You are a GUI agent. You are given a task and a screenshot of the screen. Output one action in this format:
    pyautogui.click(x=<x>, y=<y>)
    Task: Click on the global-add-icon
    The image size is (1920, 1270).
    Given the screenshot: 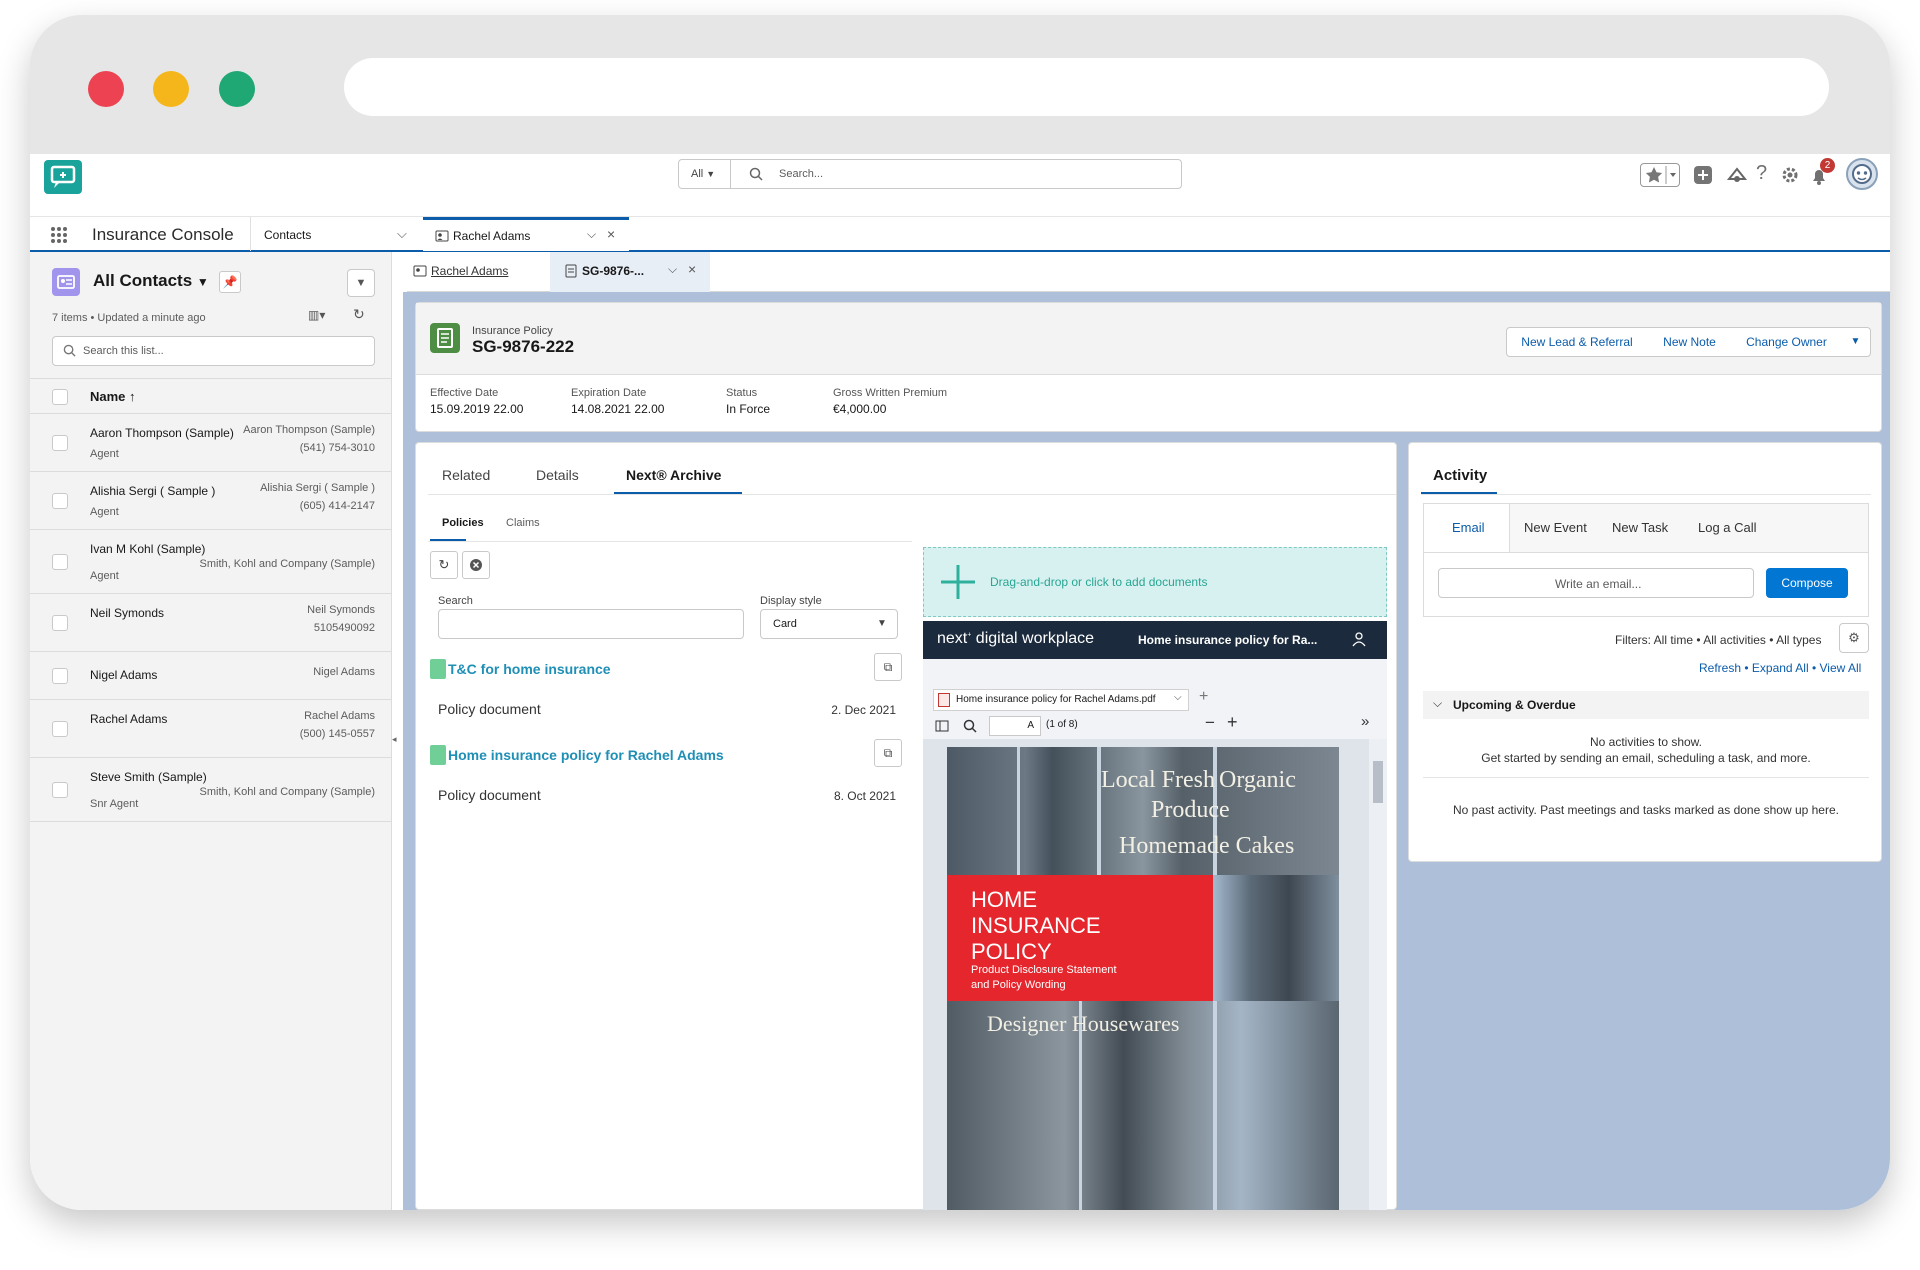 What is the action you would take?
    pyautogui.click(x=1703, y=177)
    